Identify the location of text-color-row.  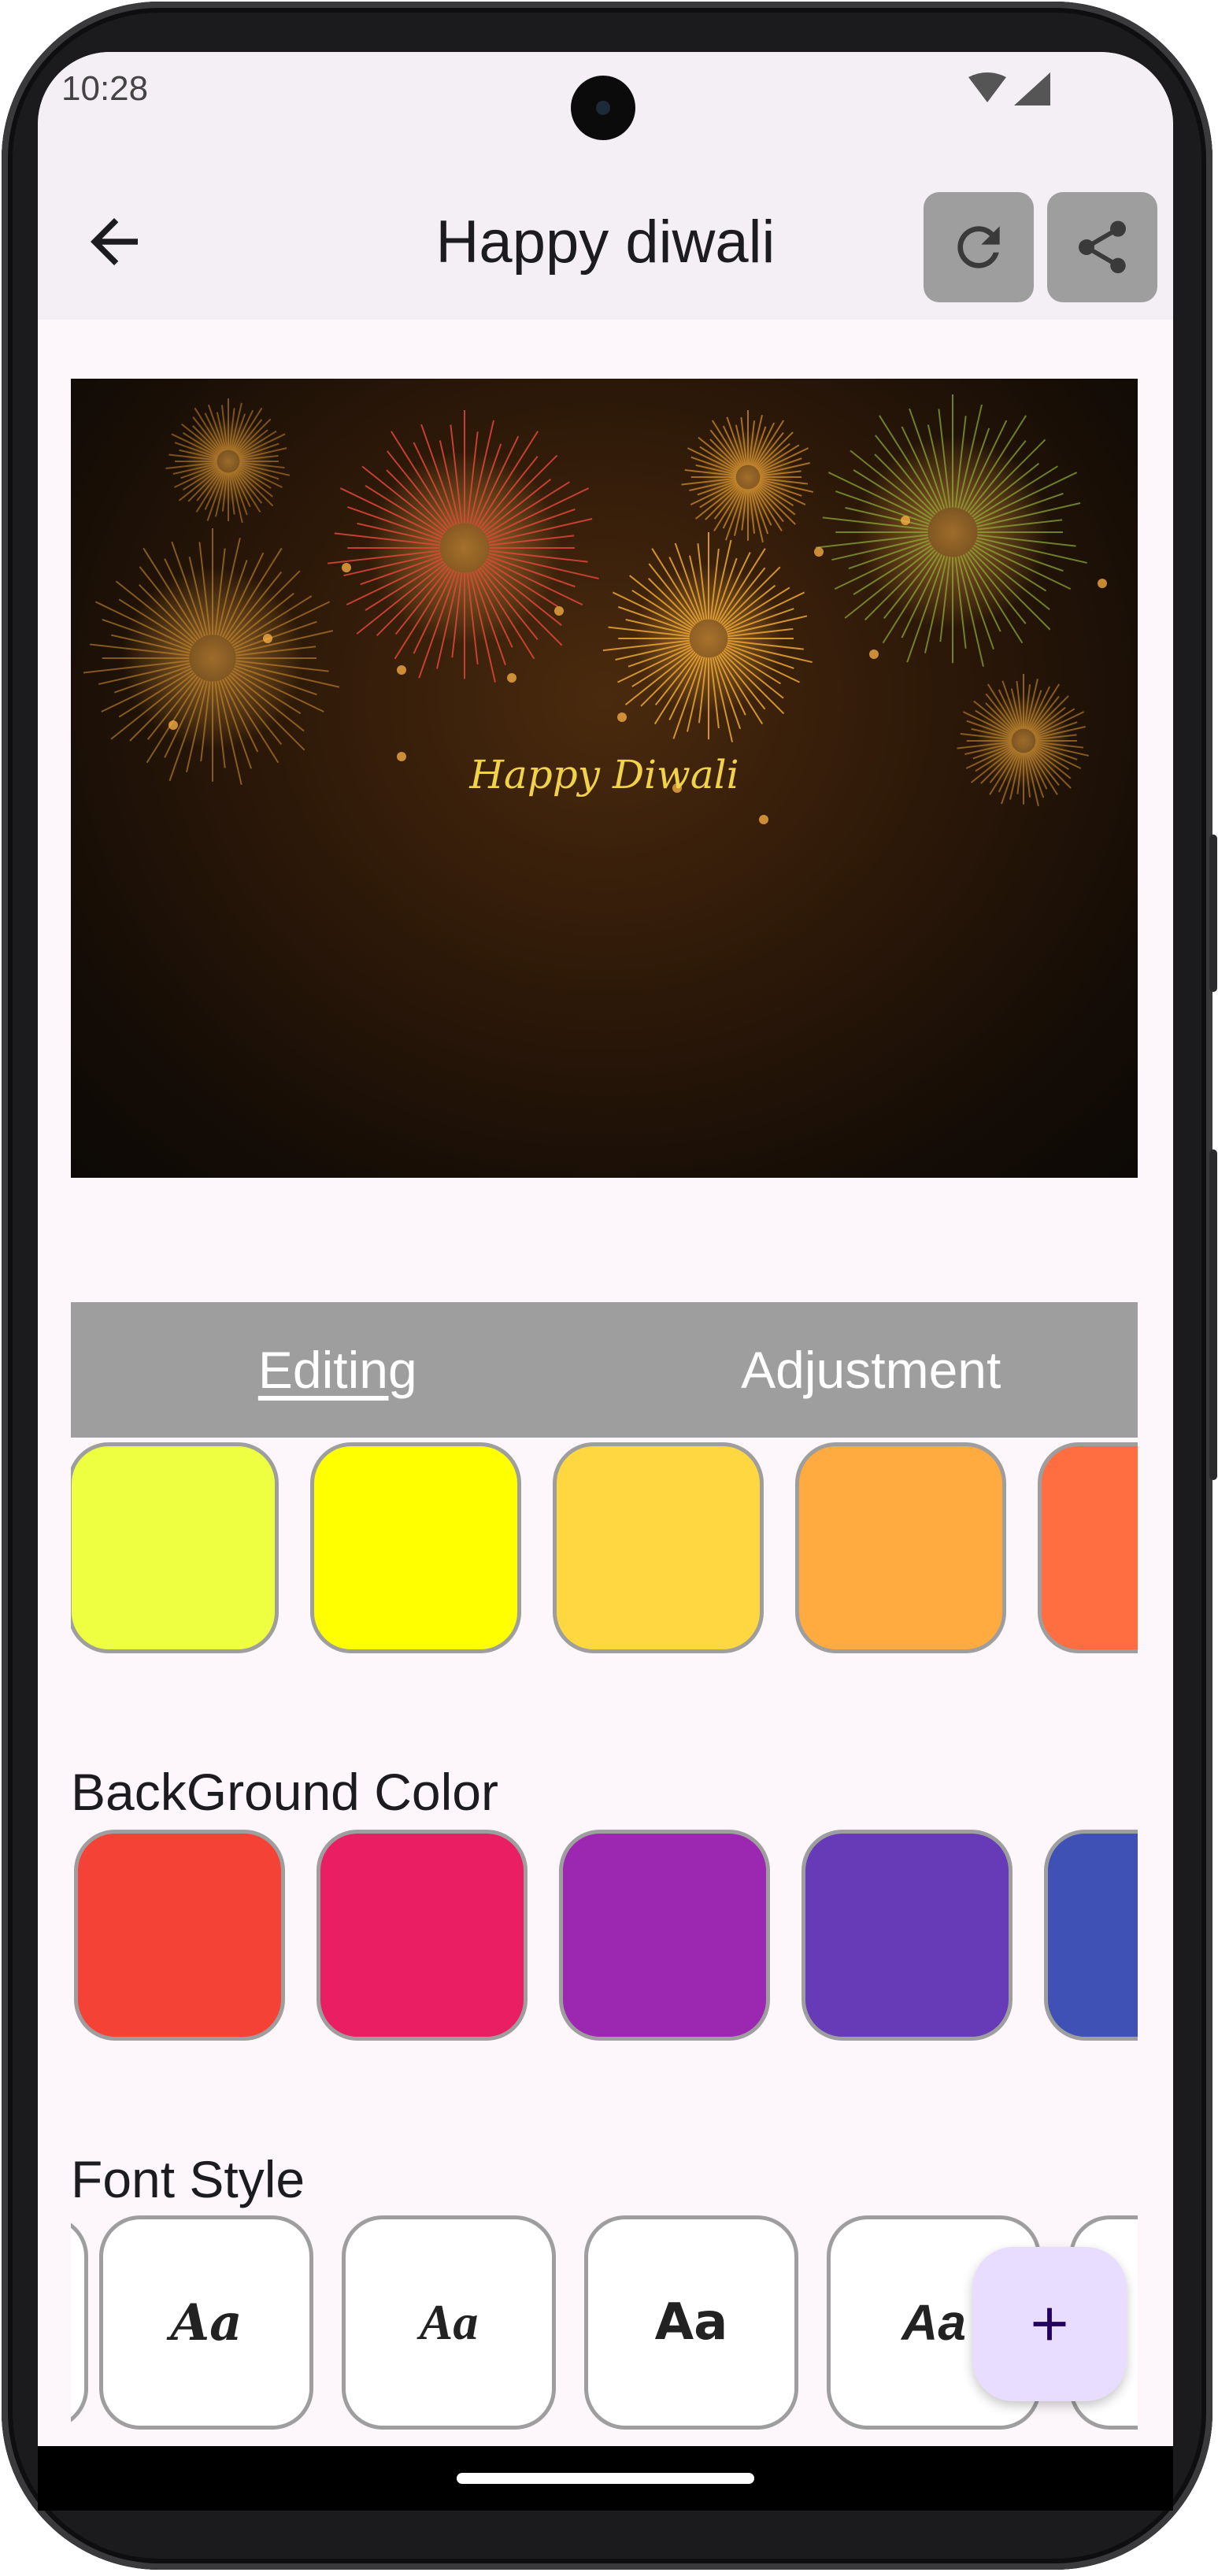
(604, 1553).